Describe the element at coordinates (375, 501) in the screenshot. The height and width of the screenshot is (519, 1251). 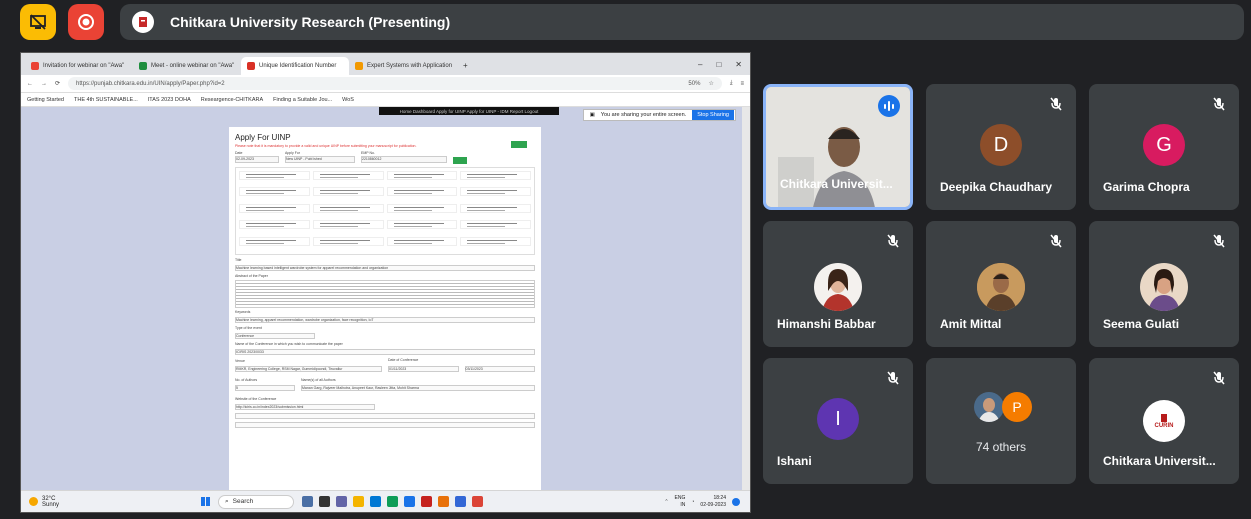
I see `edge-icon` at that location.